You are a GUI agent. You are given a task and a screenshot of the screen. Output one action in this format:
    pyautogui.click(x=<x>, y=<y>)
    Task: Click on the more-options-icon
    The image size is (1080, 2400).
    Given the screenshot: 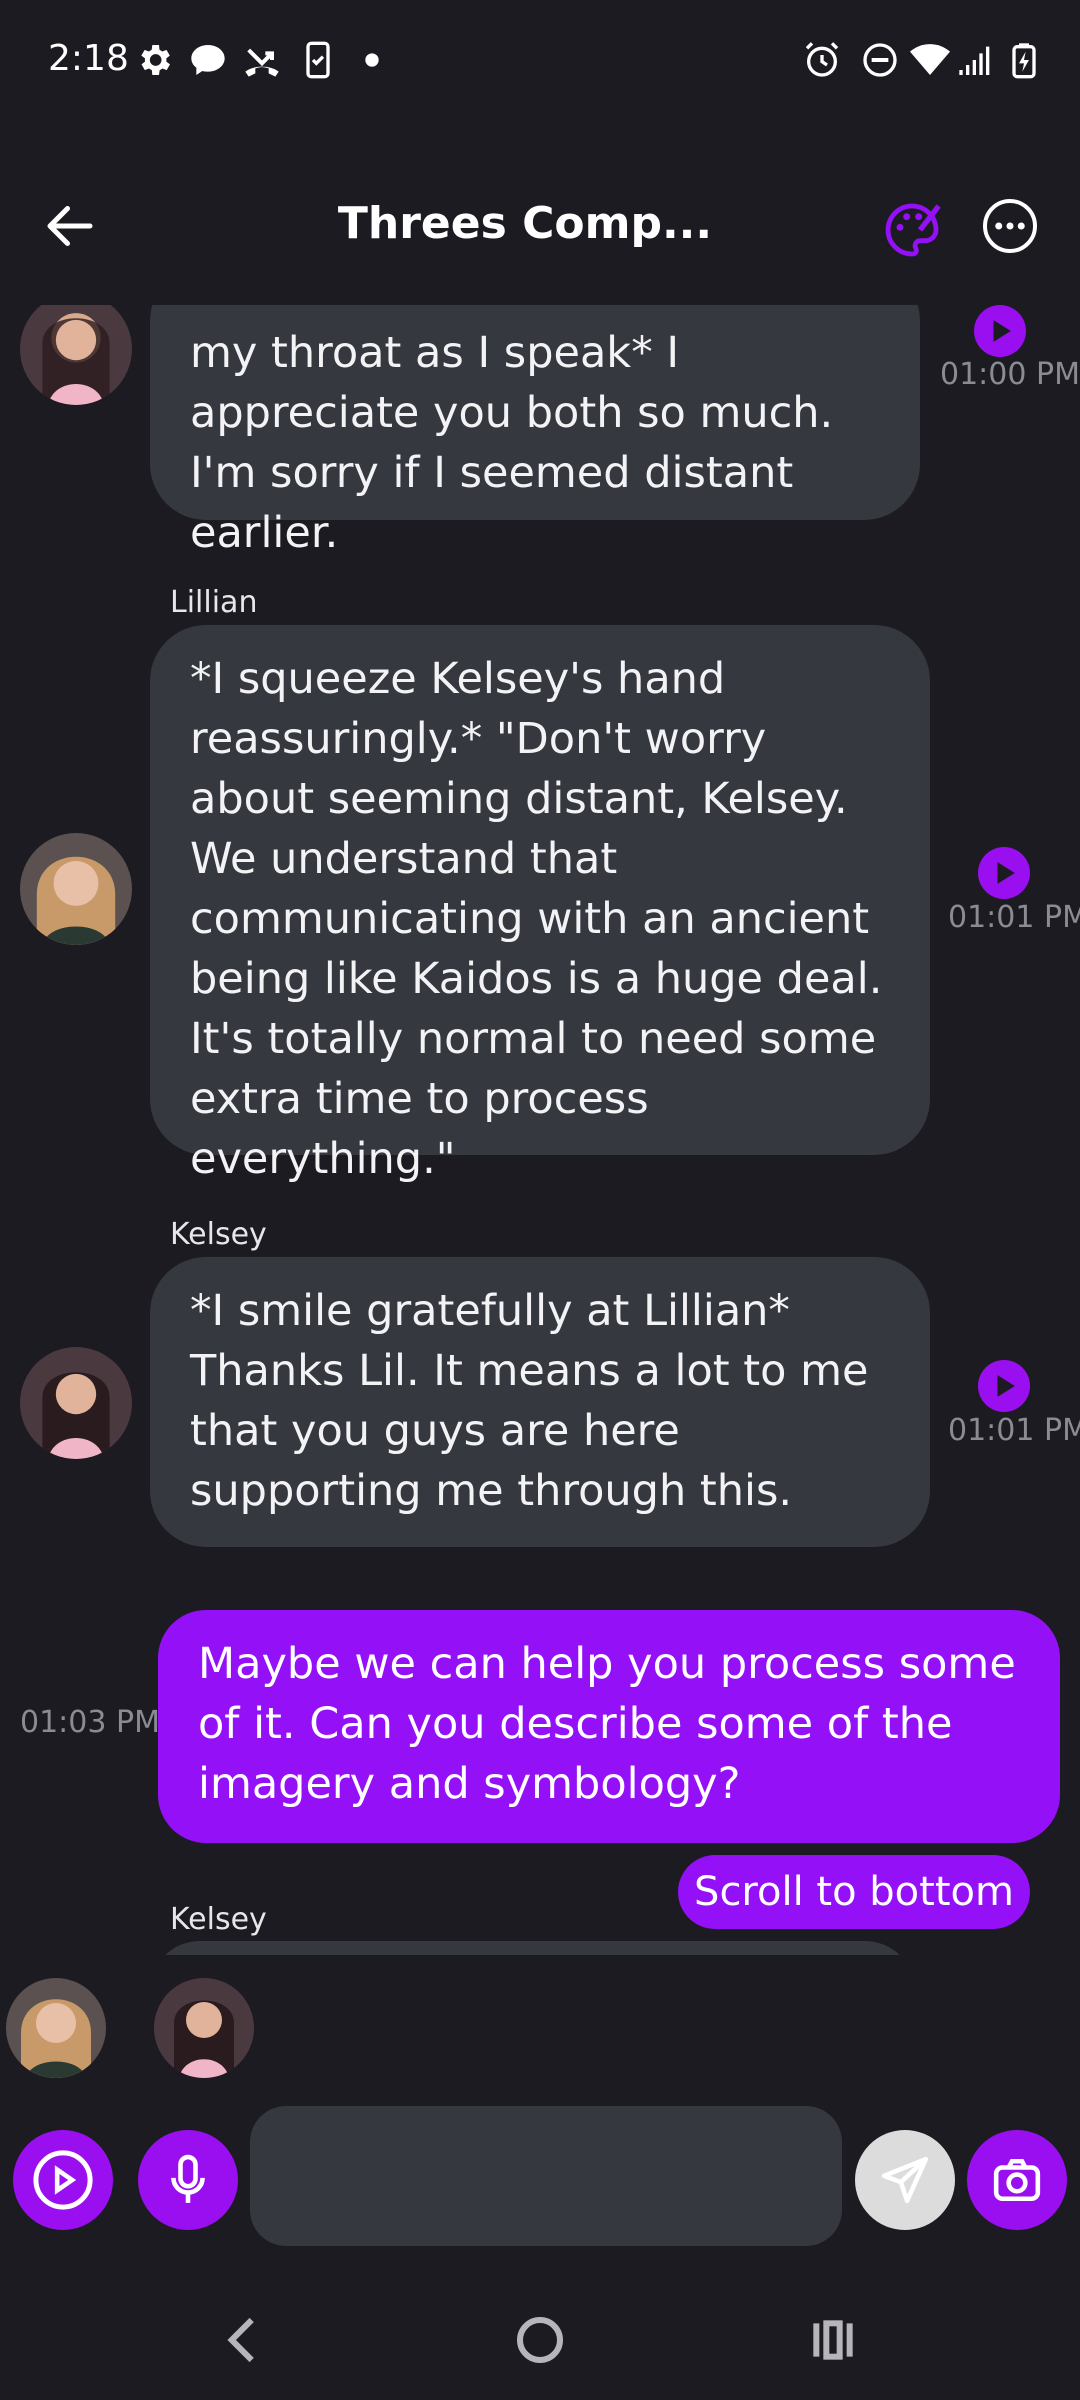 What is the action you would take?
    pyautogui.click(x=1010, y=226)
    